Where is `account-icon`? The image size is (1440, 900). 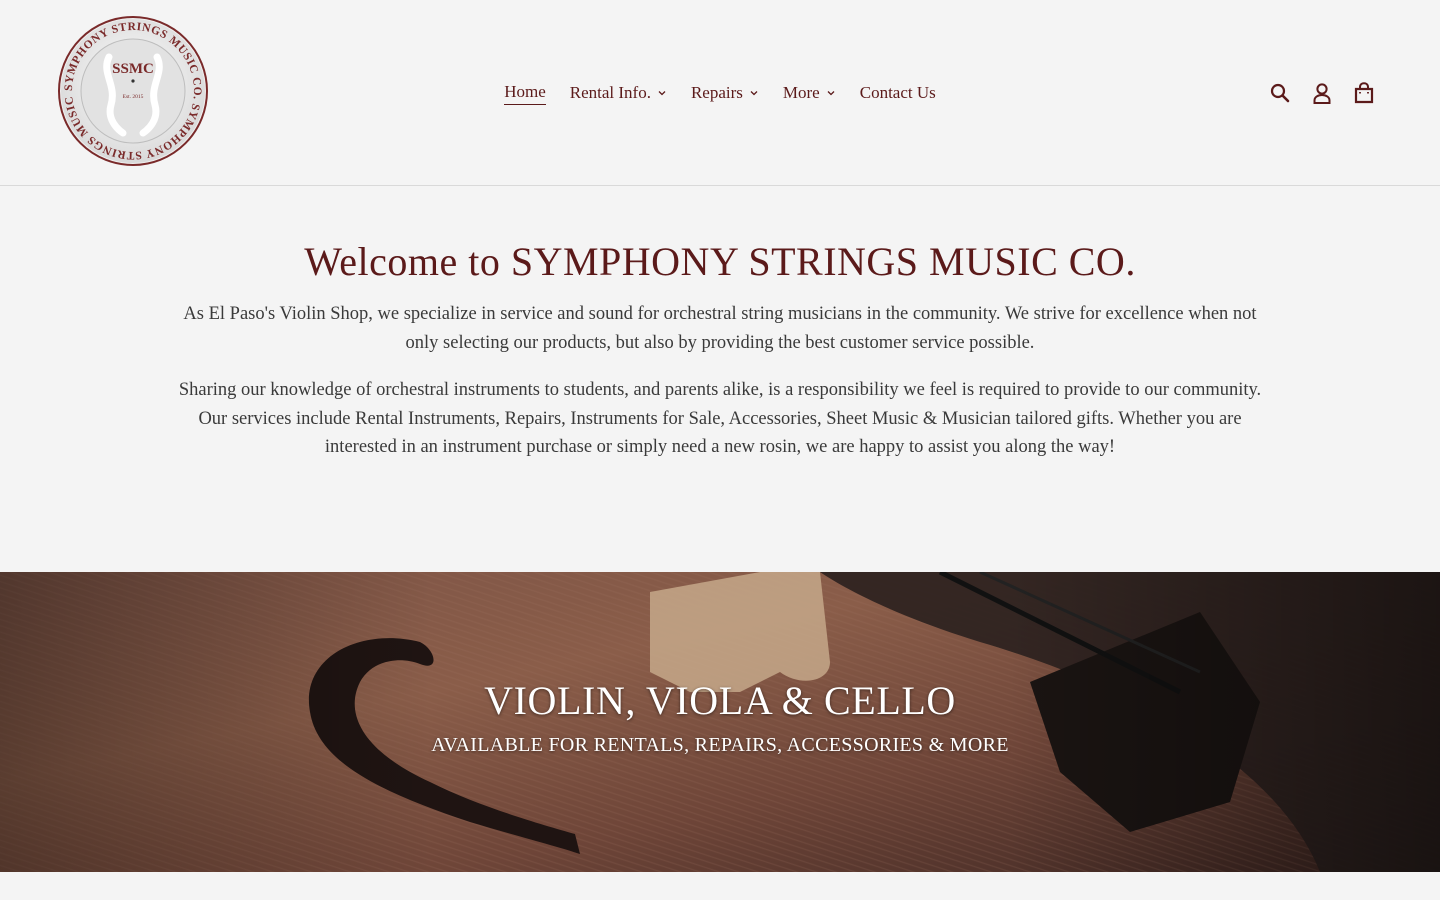
account-icon is located at coordinates (1322, 93).